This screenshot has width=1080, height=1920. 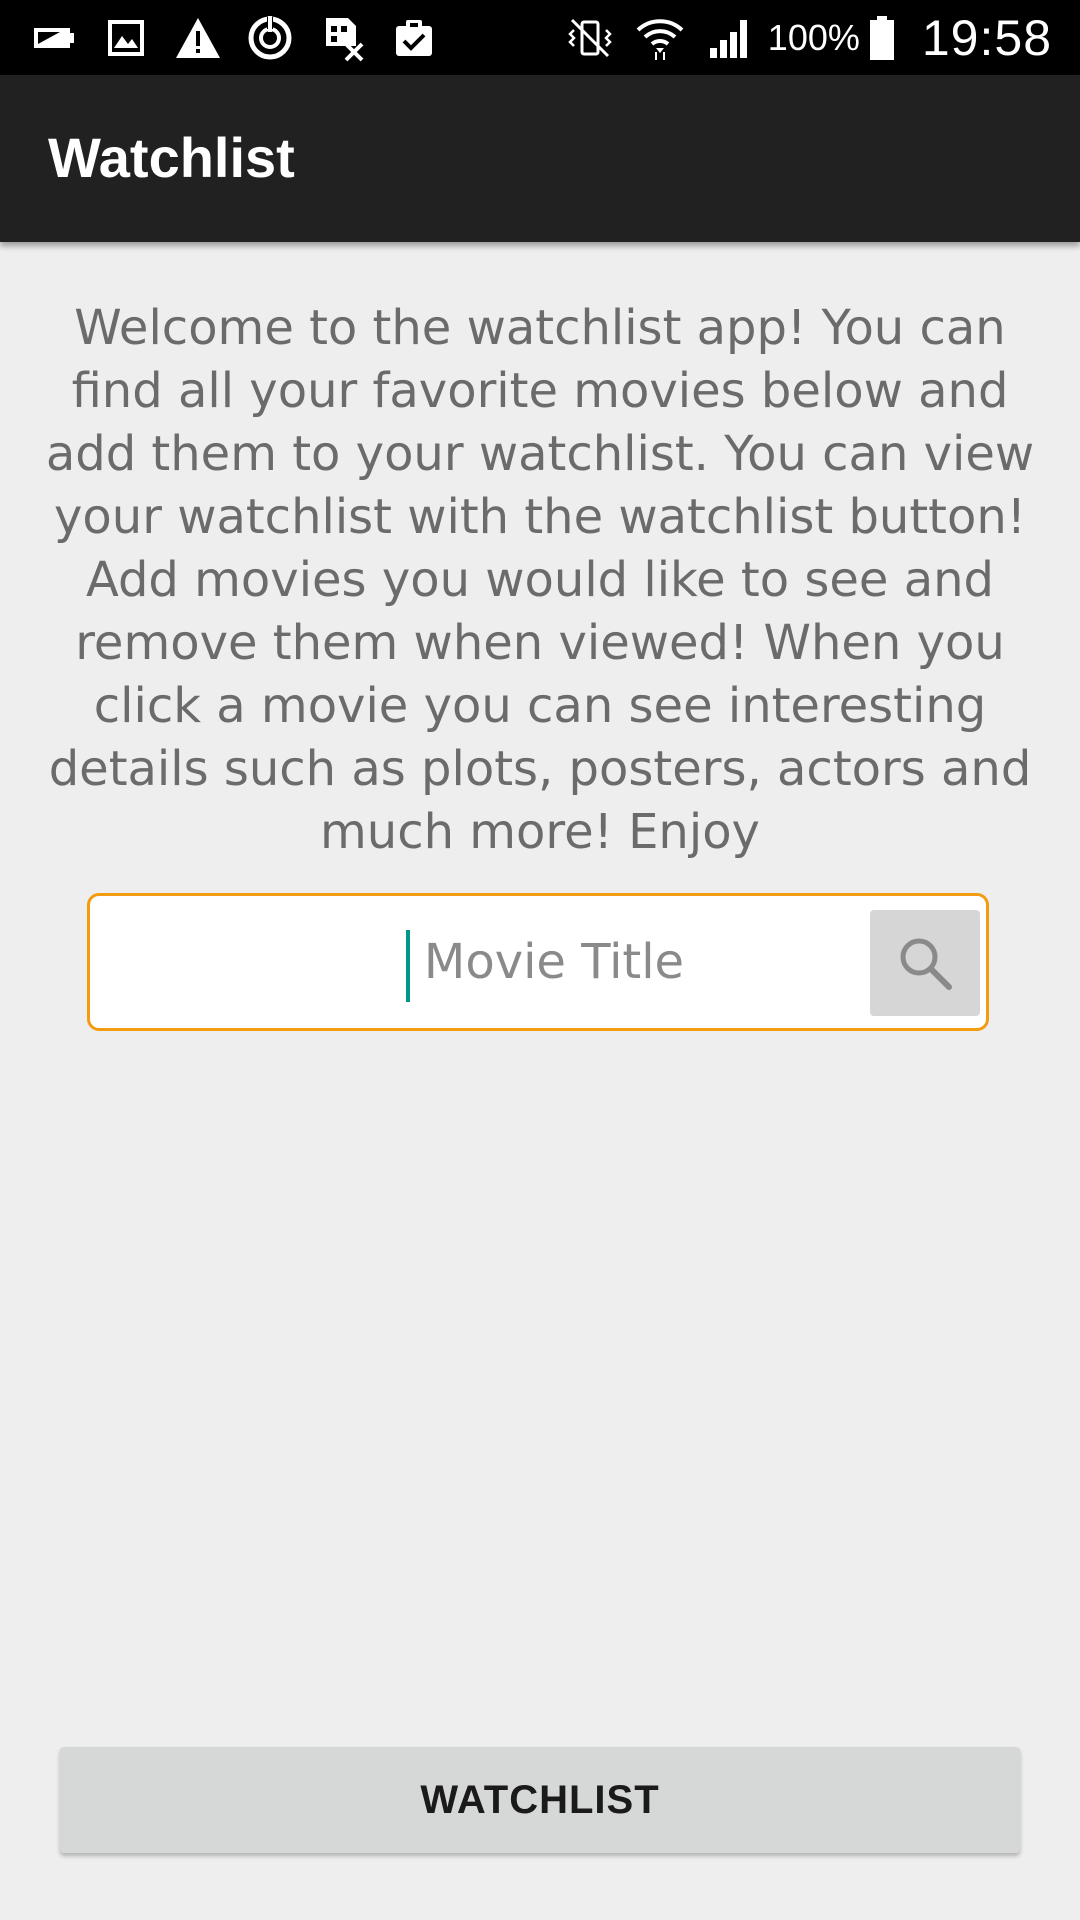 What do you see at coordinates (540, 1800) in the screenshot?
I see `watchlist-button: WATCHLIST` at bounding box center [540, 1800].